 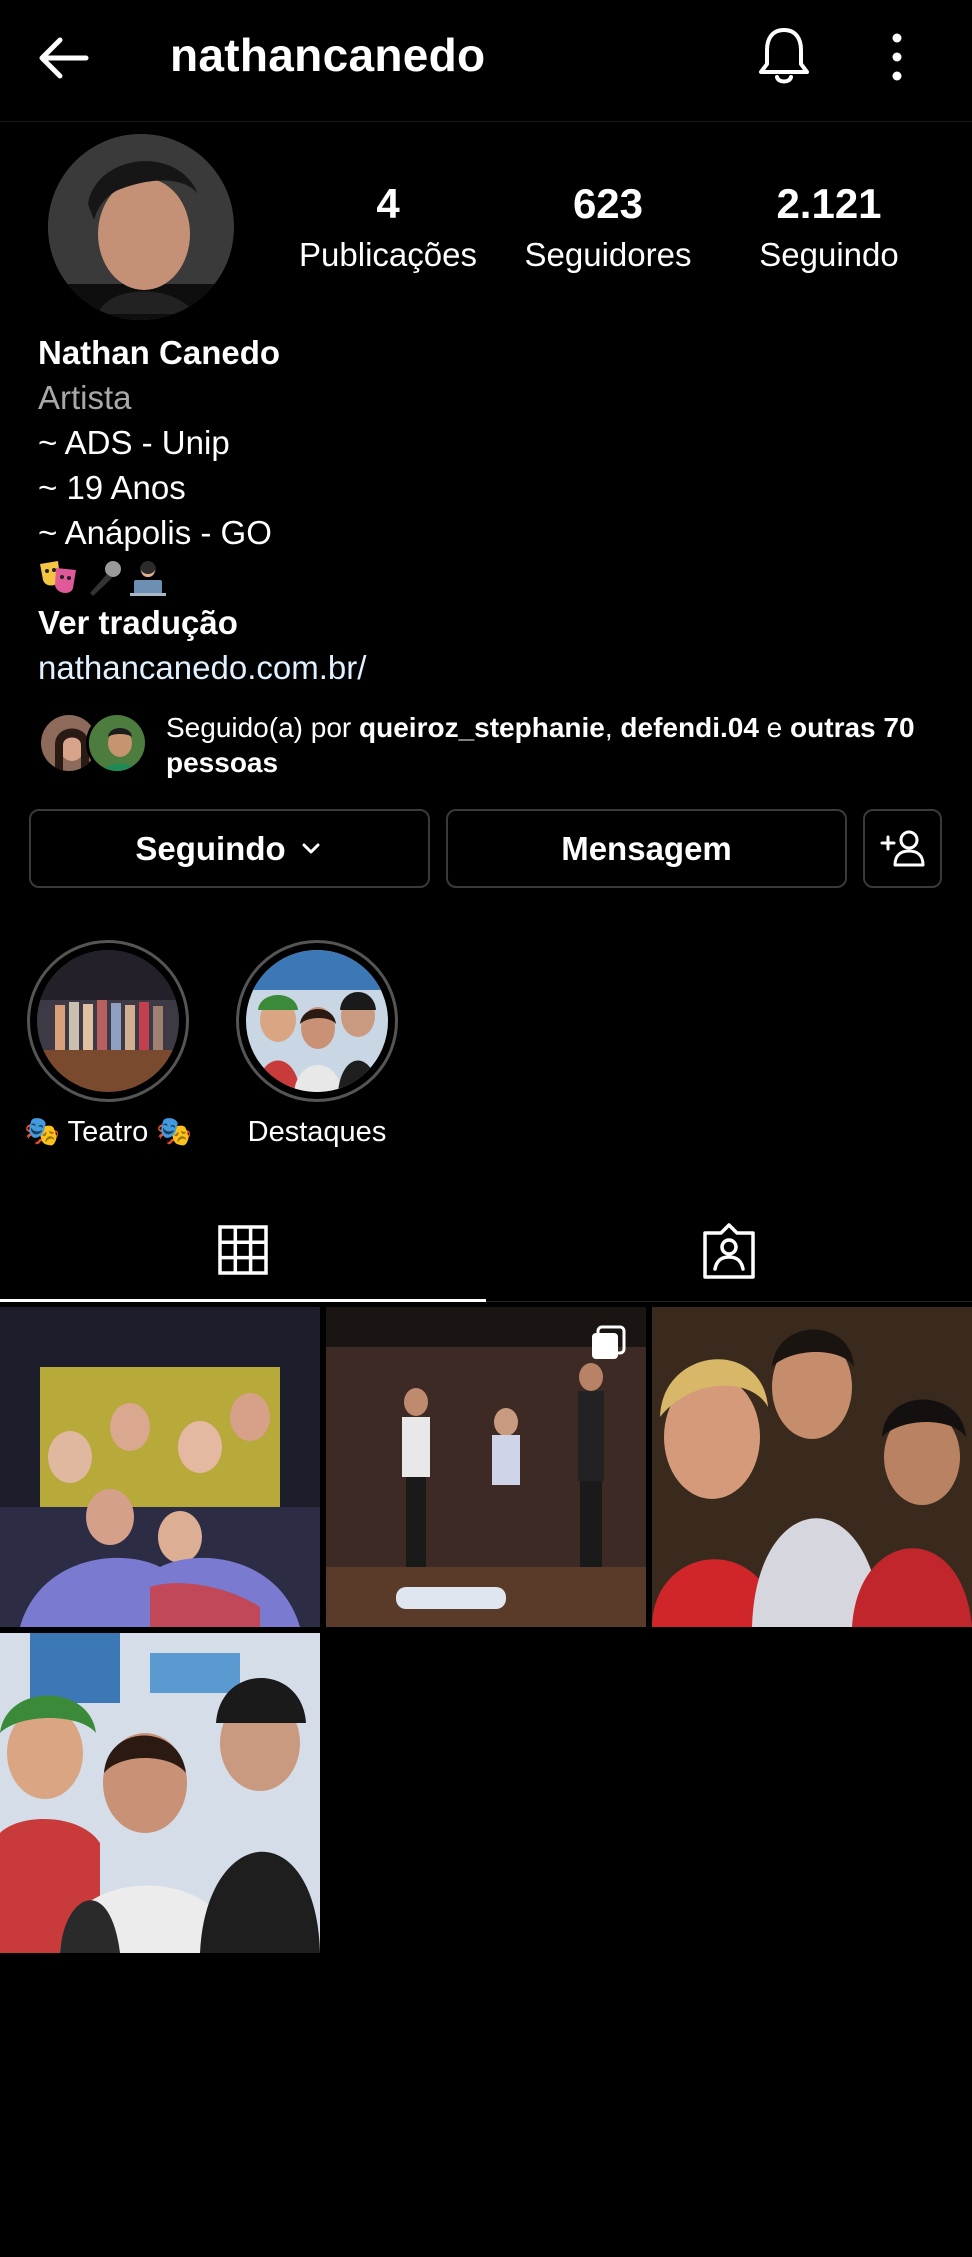 I want to click on carousel-icon, so click(x=609, y=1342).